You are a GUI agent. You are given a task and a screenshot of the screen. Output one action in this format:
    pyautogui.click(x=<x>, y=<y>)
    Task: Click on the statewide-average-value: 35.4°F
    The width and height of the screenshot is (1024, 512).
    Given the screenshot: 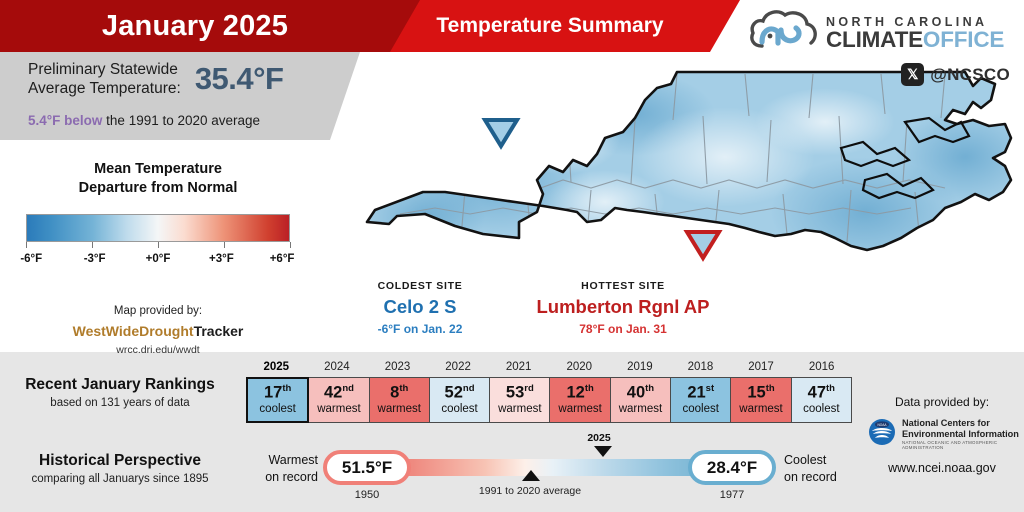 What is the action you would take?
    pyautogui.click(x=239, y=79)
    